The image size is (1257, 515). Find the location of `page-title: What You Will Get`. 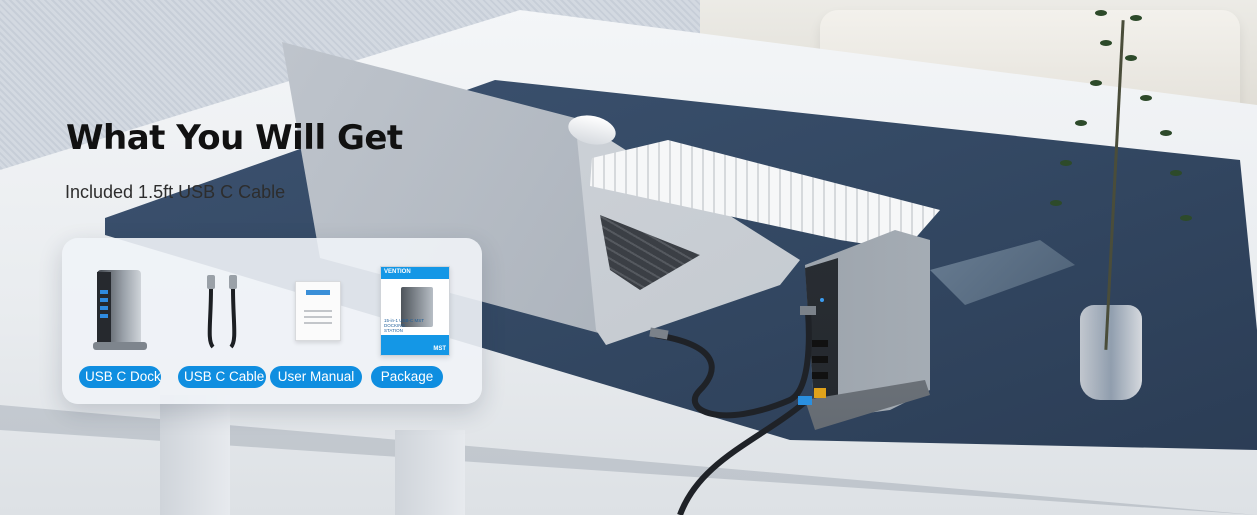

page-title: What You Will Get is located at coordinates (234, 138).